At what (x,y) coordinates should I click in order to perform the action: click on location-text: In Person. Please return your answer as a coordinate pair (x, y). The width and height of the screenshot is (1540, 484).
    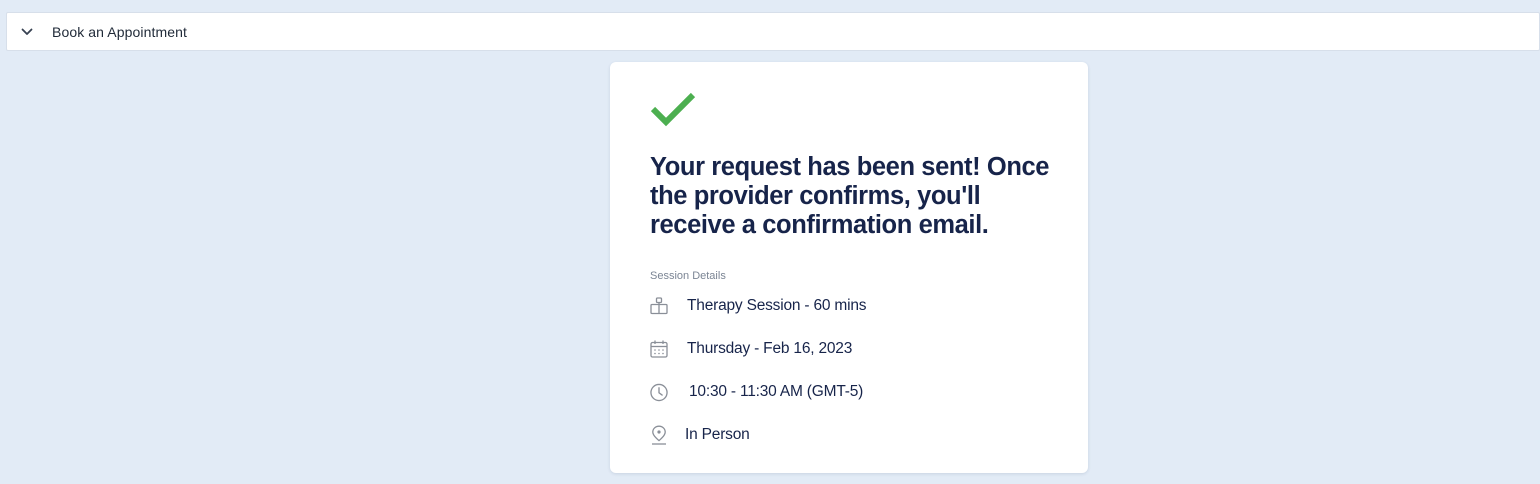
    Looking at the image, I should click on (717, 434).